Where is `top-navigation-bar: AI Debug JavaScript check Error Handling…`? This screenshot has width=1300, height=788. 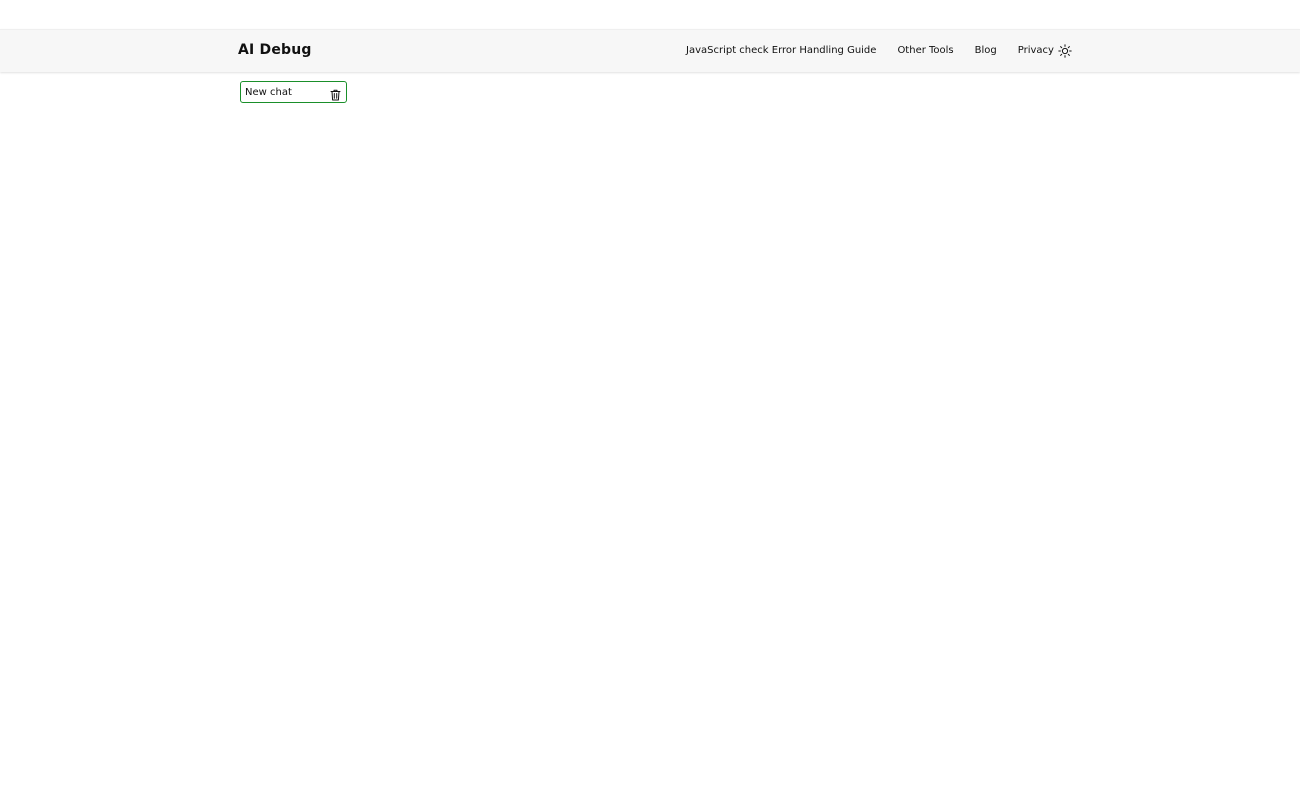
top-navigation-bar: AI Debug JavaScript check Error Handling… is located at coordinates (650, 50).